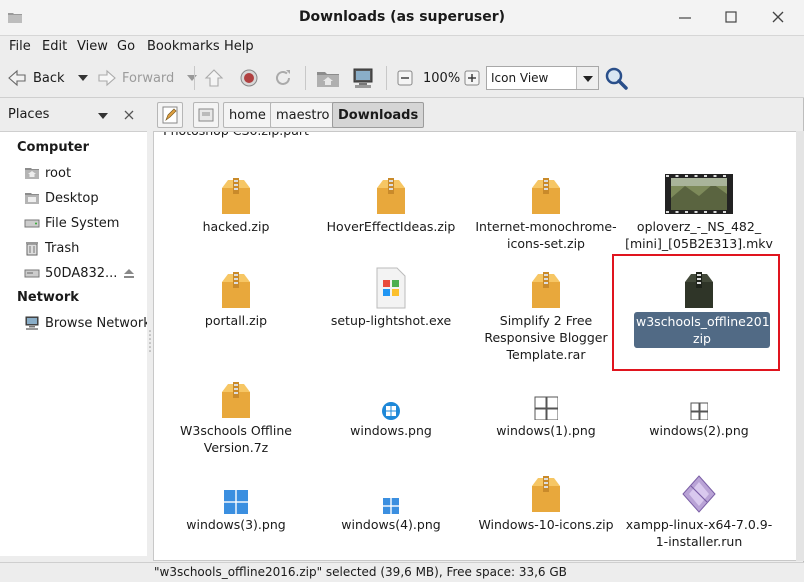 The width and height of the screenshot is (804, 582). I want to click on file-name: W3schools Offline Version.7z, so click(236, 439).